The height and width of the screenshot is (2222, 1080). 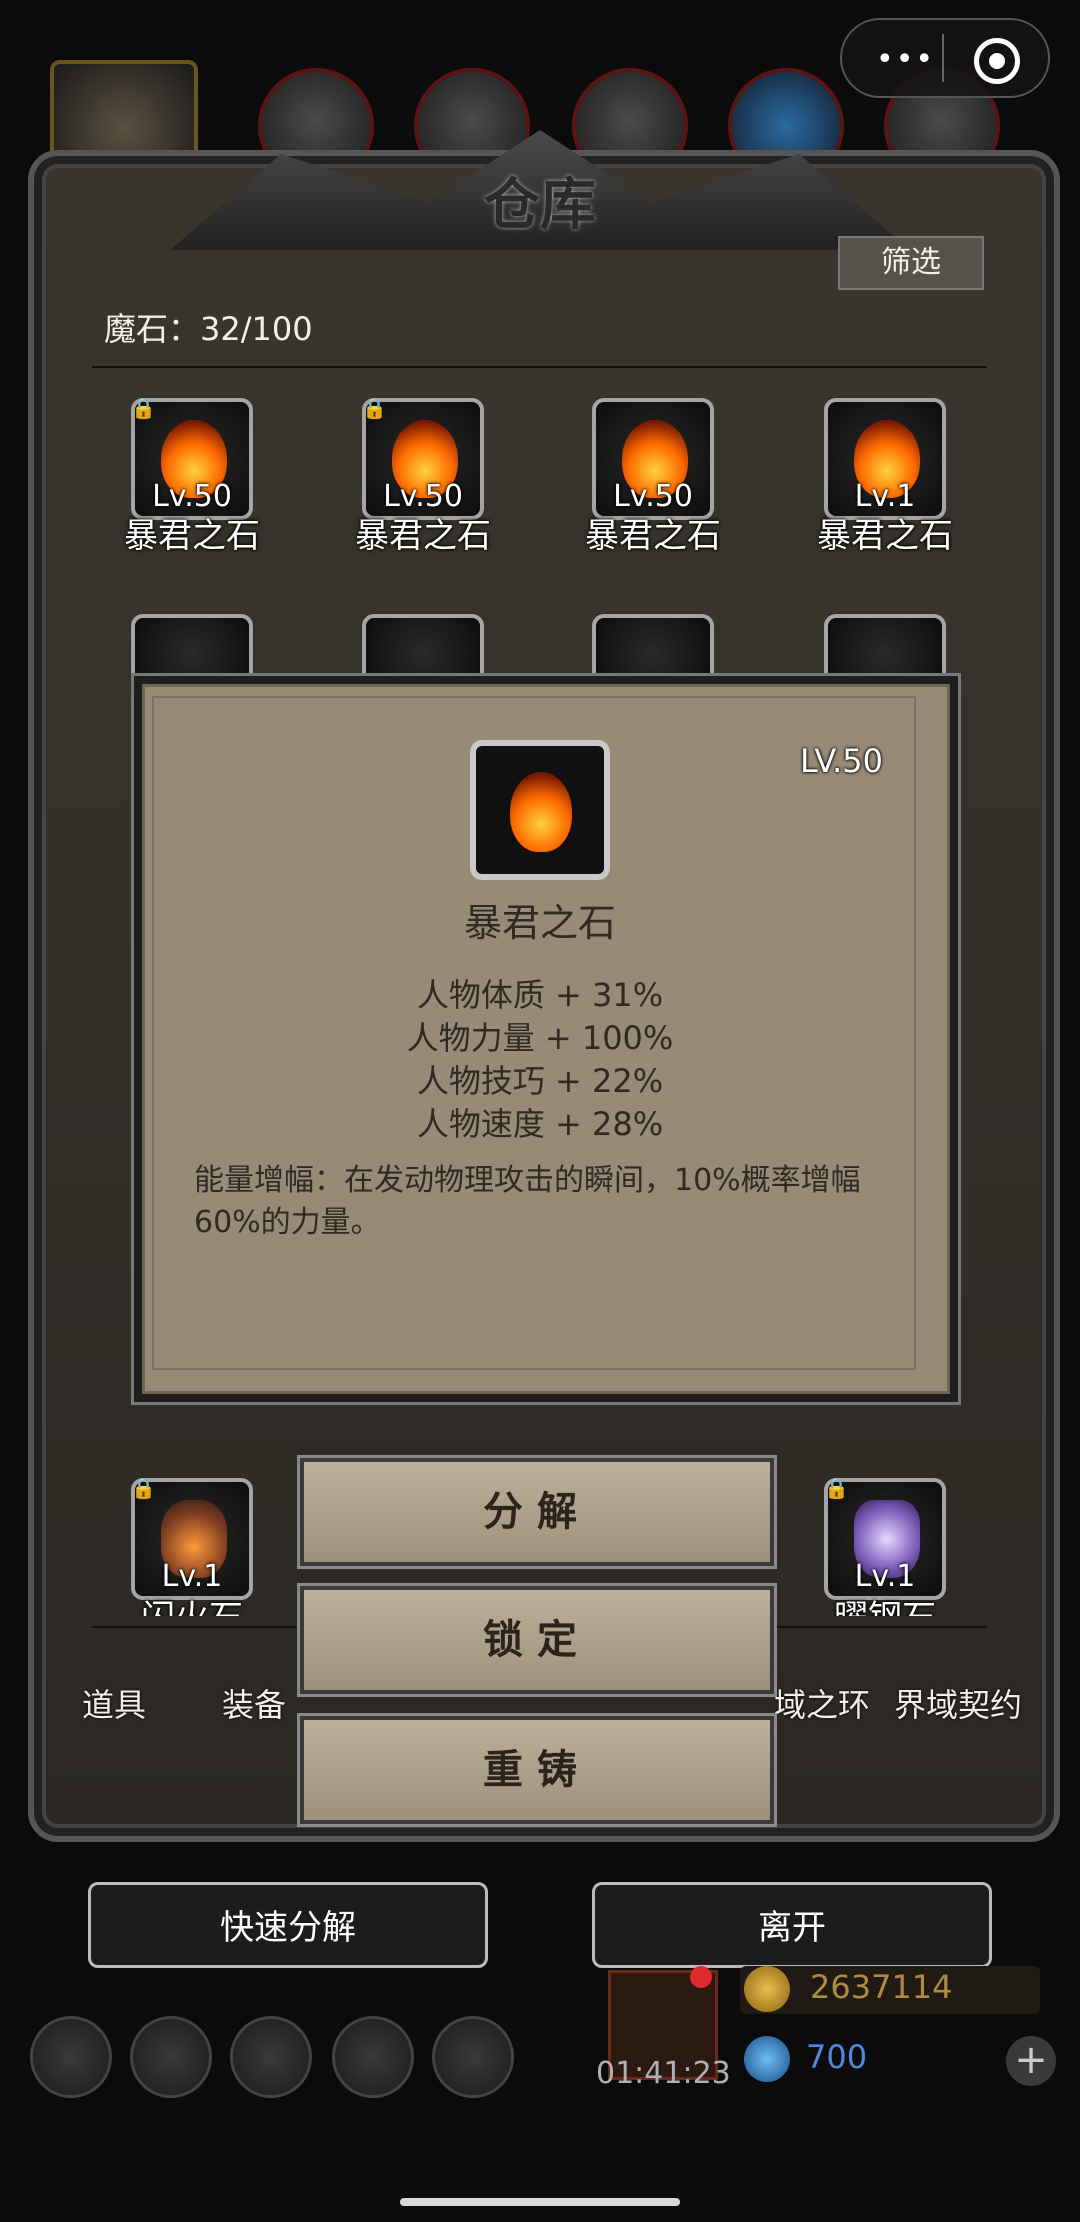 What do you see at coordinates (958, 1703) in the screenshot?
I see `tab-domain-contract: 界域契约` at bounding box center [958, 1703].